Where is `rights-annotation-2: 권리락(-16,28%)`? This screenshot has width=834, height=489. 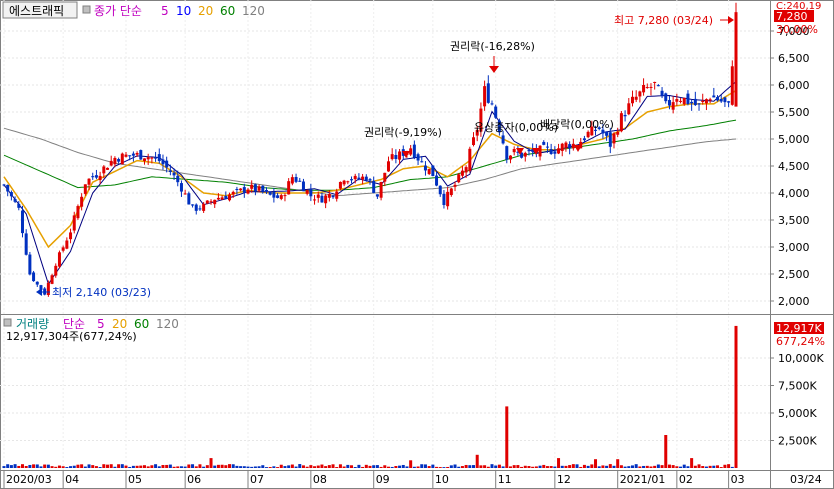
rights-annotation-2: 권리락(-16,28%) is located at coordinates (492, 46).